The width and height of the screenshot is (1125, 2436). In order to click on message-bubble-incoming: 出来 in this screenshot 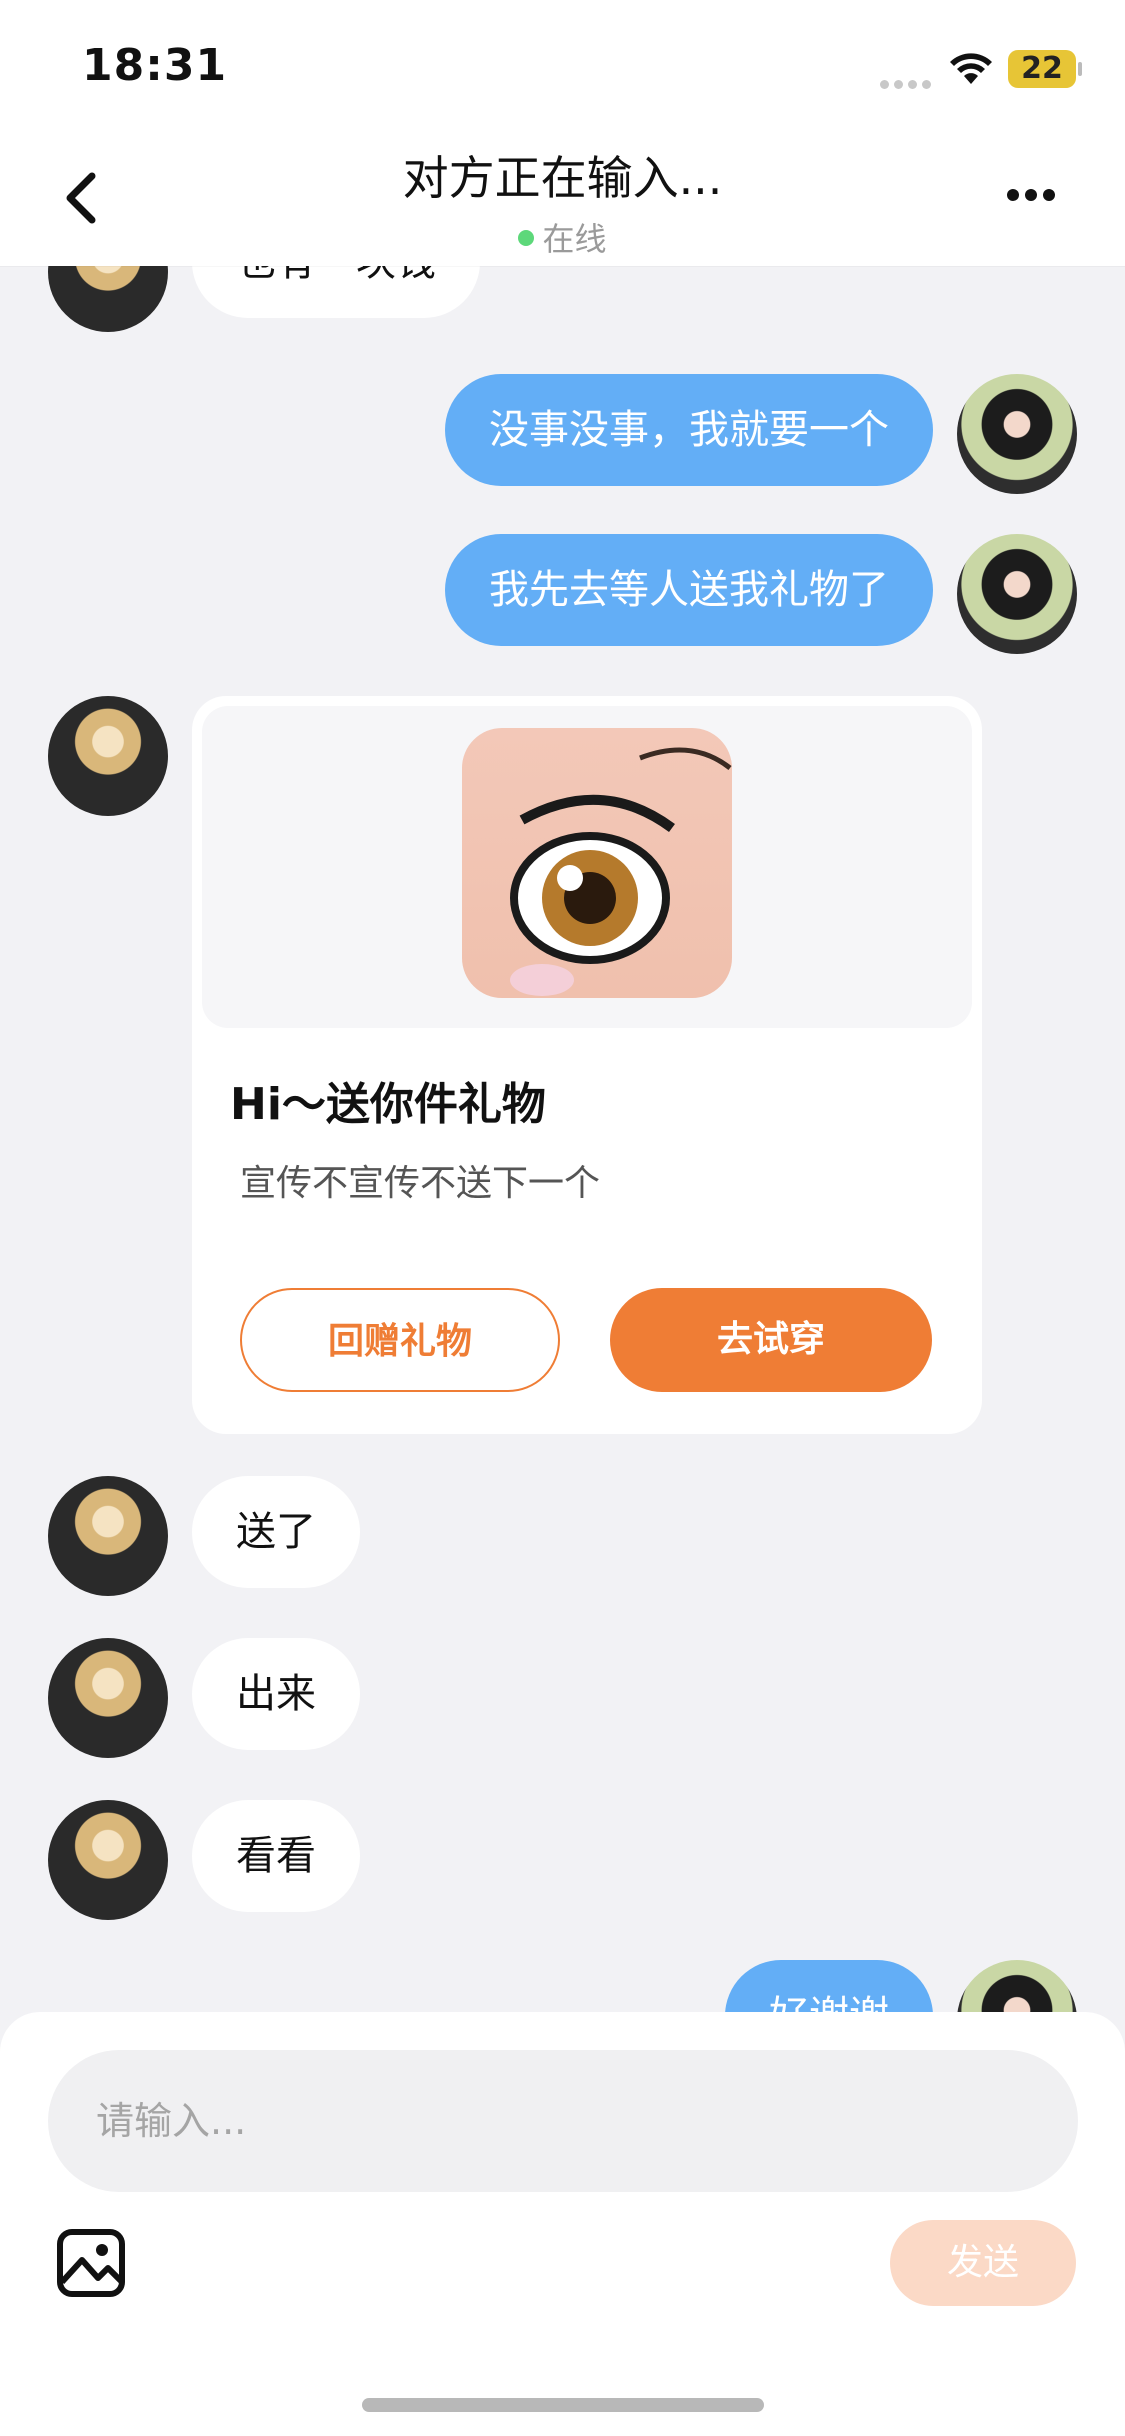, I will do `click(276, 1694)`.